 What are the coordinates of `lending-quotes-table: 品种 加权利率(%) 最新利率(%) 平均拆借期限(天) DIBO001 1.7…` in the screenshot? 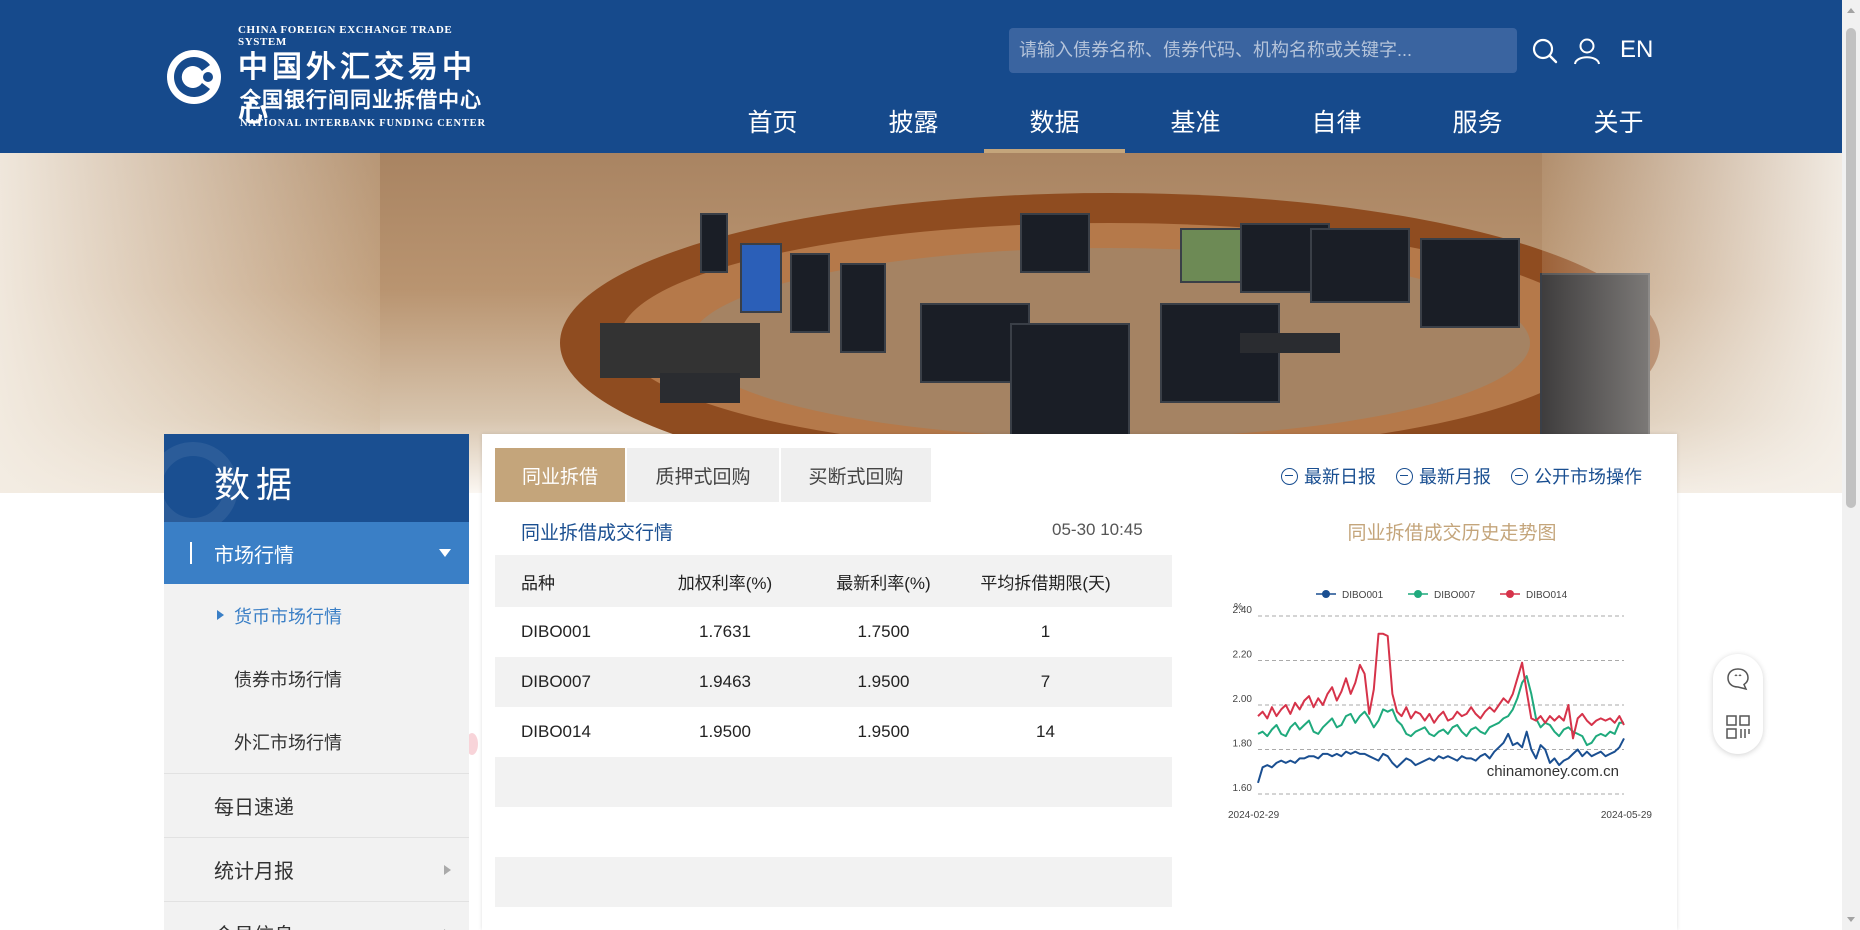 It's located at (833, 731).